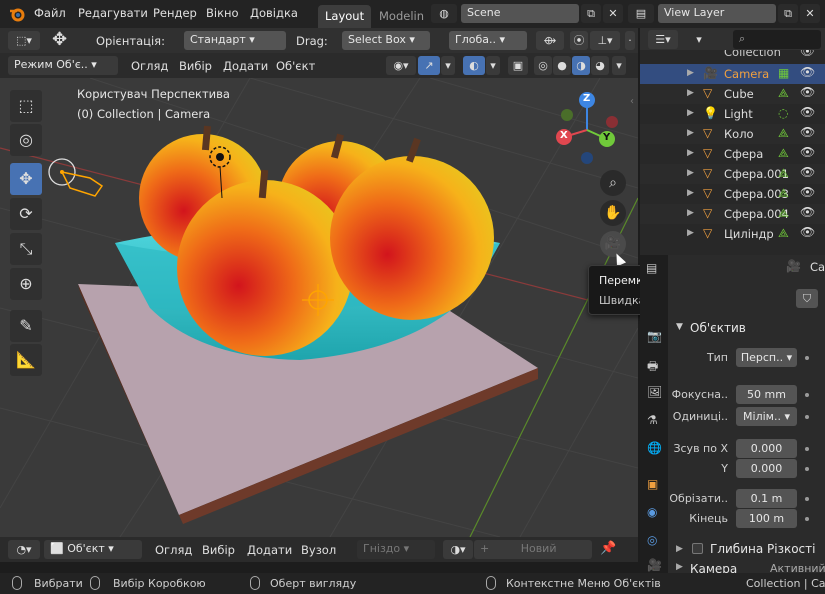 This screenshot has height=594, width=825. What do you see at coordinates (654, 448) in the screenshot?
I see `world-tab-icon: 🌐` at bounding box center [654, 448].